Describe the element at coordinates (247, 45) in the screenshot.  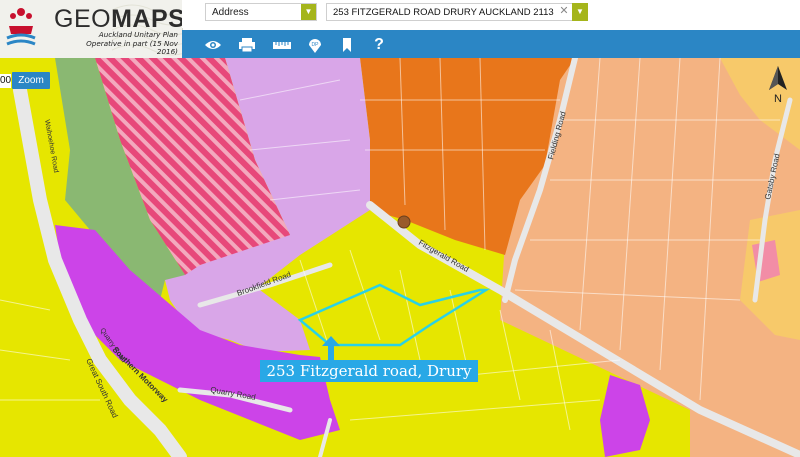
I see `print-icon` at that location.